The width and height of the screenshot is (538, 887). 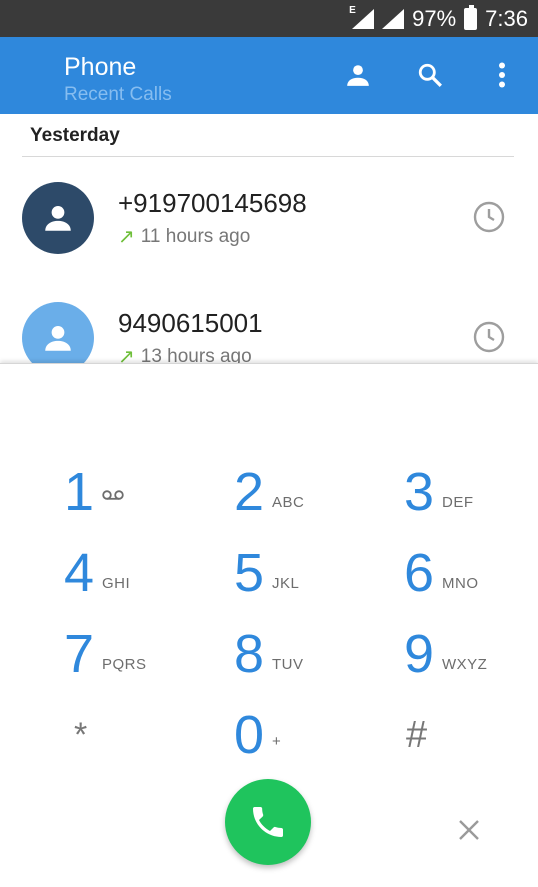 I want to click on dial-key-4: 4 GHI, so click(x=139, y=576).